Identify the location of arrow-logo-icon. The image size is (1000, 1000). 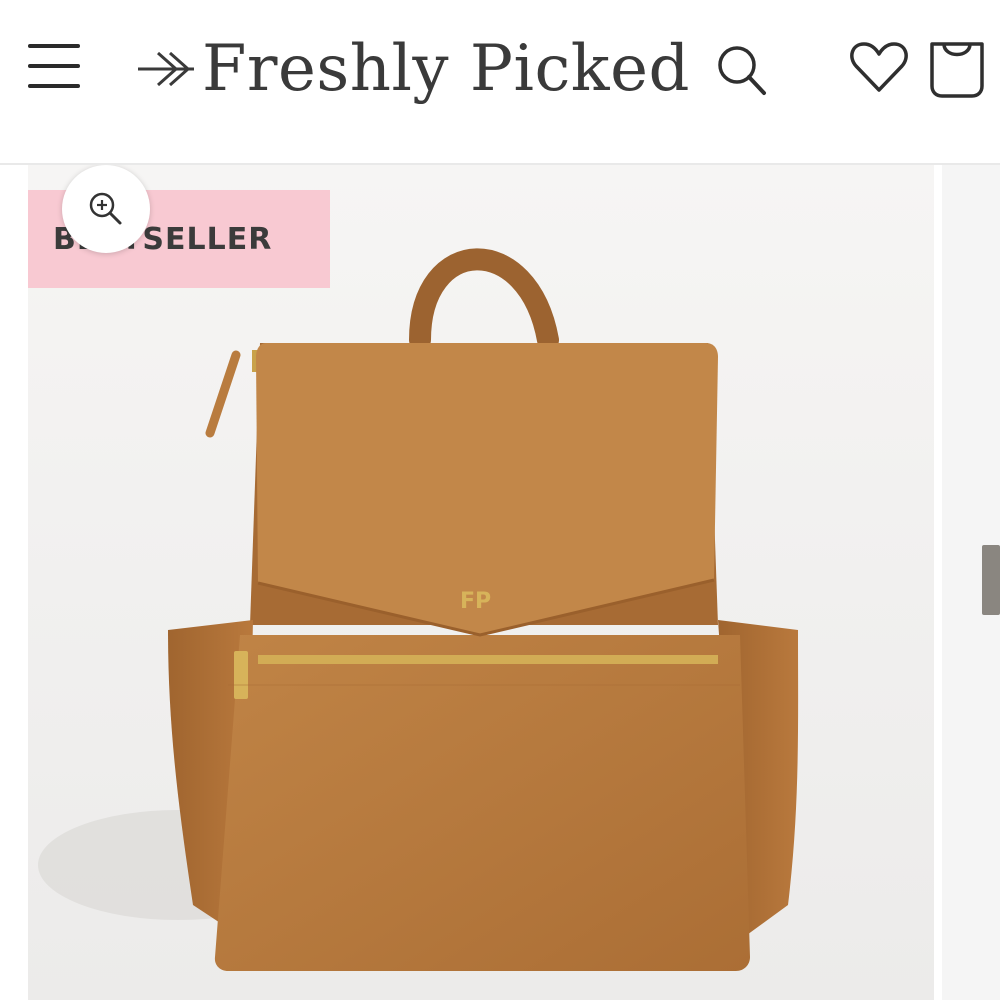
(166, 69).